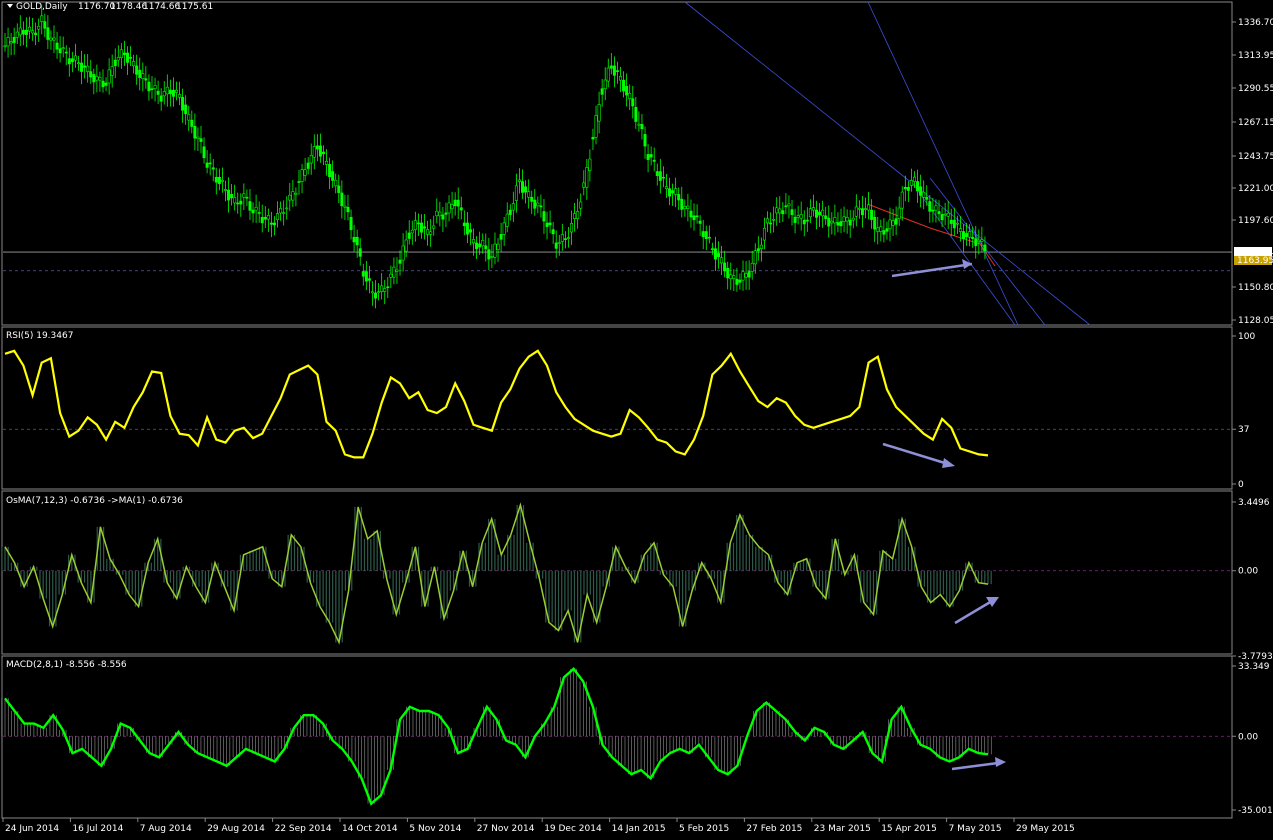 The height and width of the screenshot is (840, 1273). I want to click on x-tick-label: 14 Jan 2015, so click(639, 829).